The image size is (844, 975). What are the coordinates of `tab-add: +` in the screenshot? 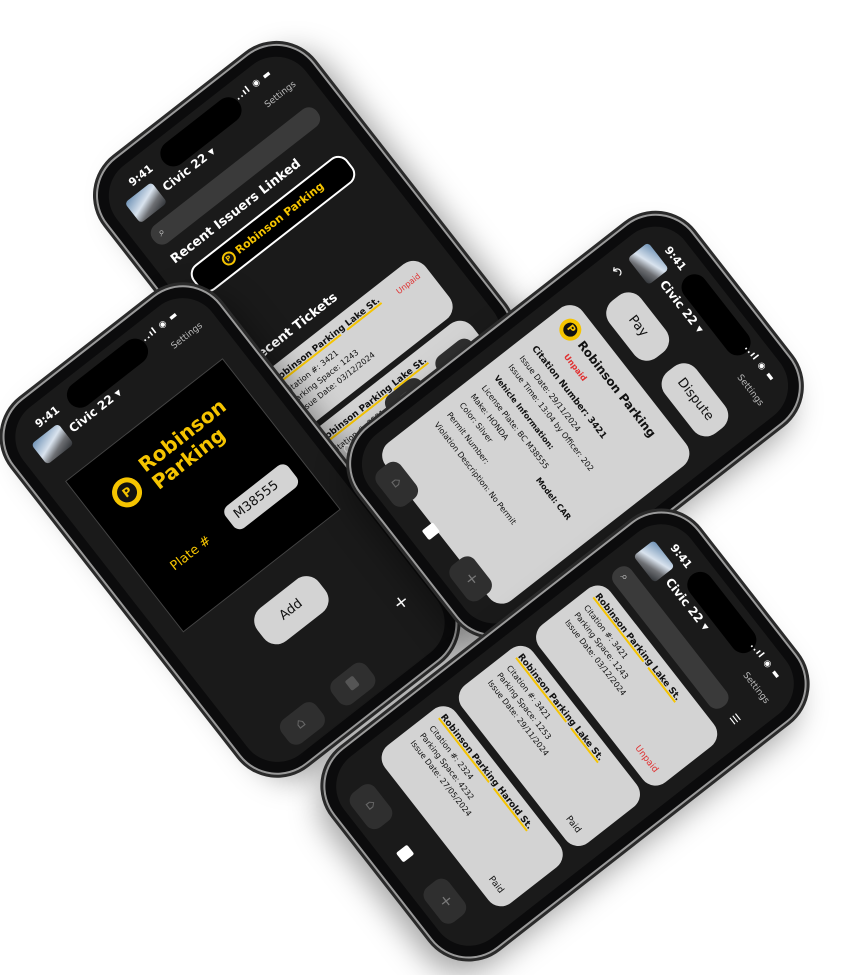 It's located at (445, 901).